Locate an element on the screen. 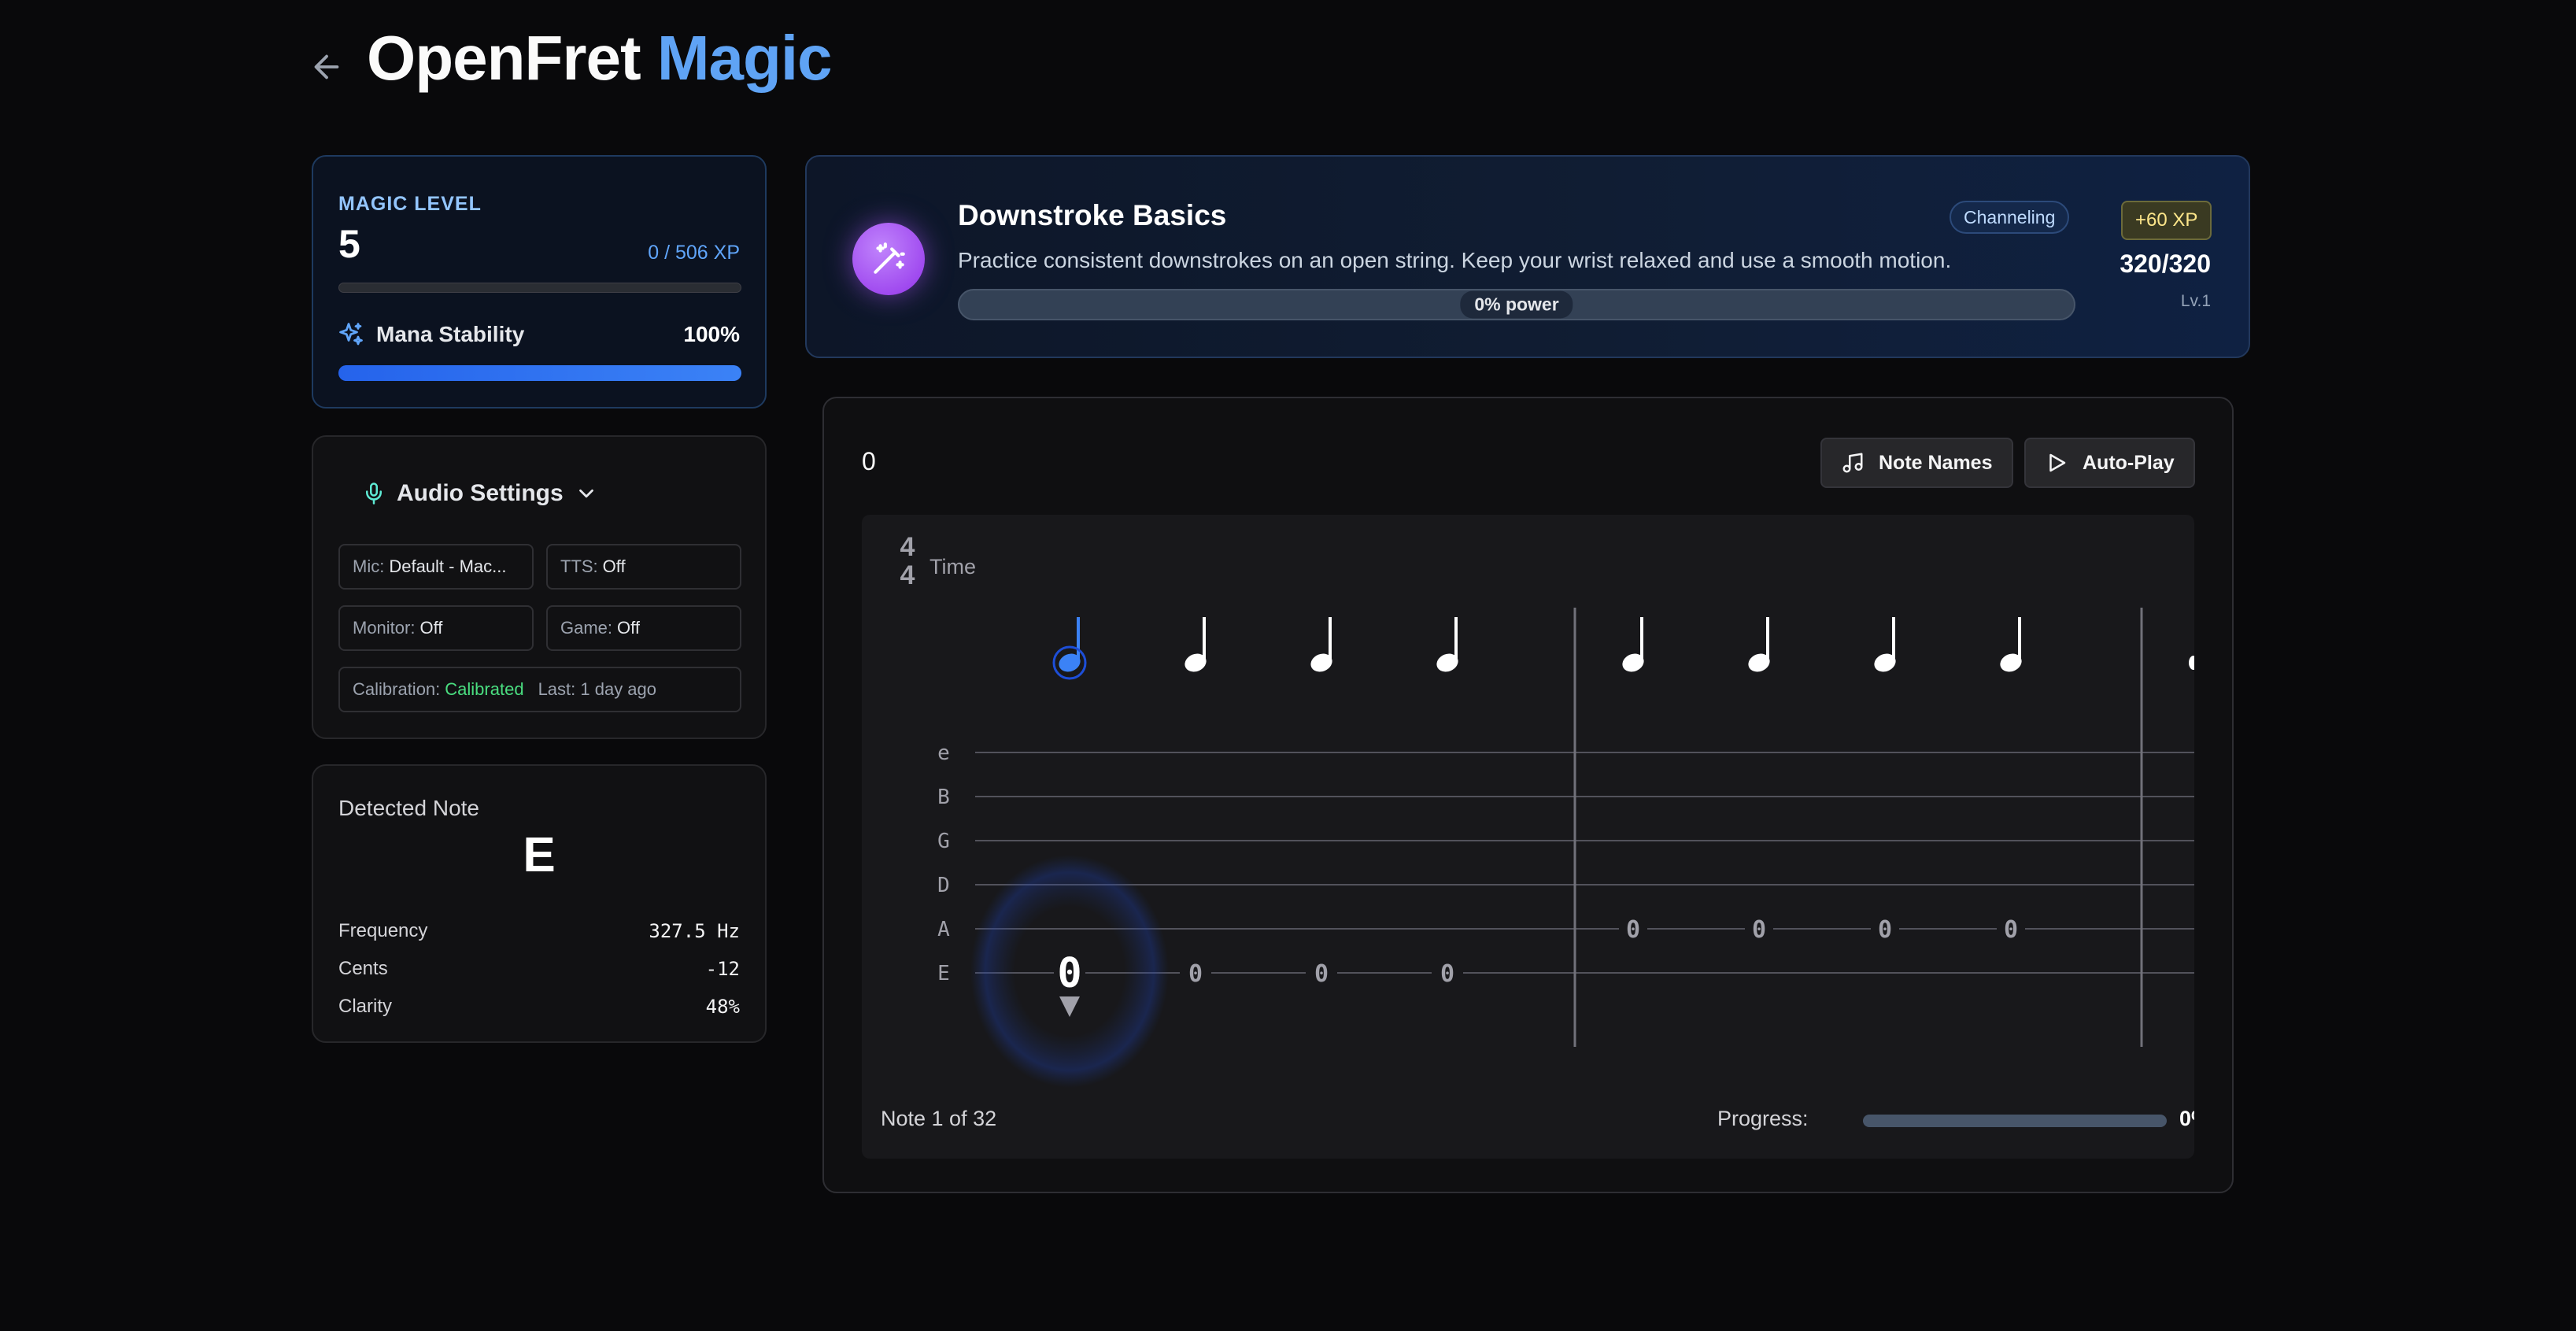 The image size is (2576, 1331). tts-setting: TTS: Off is located at coordinates (643, 567).